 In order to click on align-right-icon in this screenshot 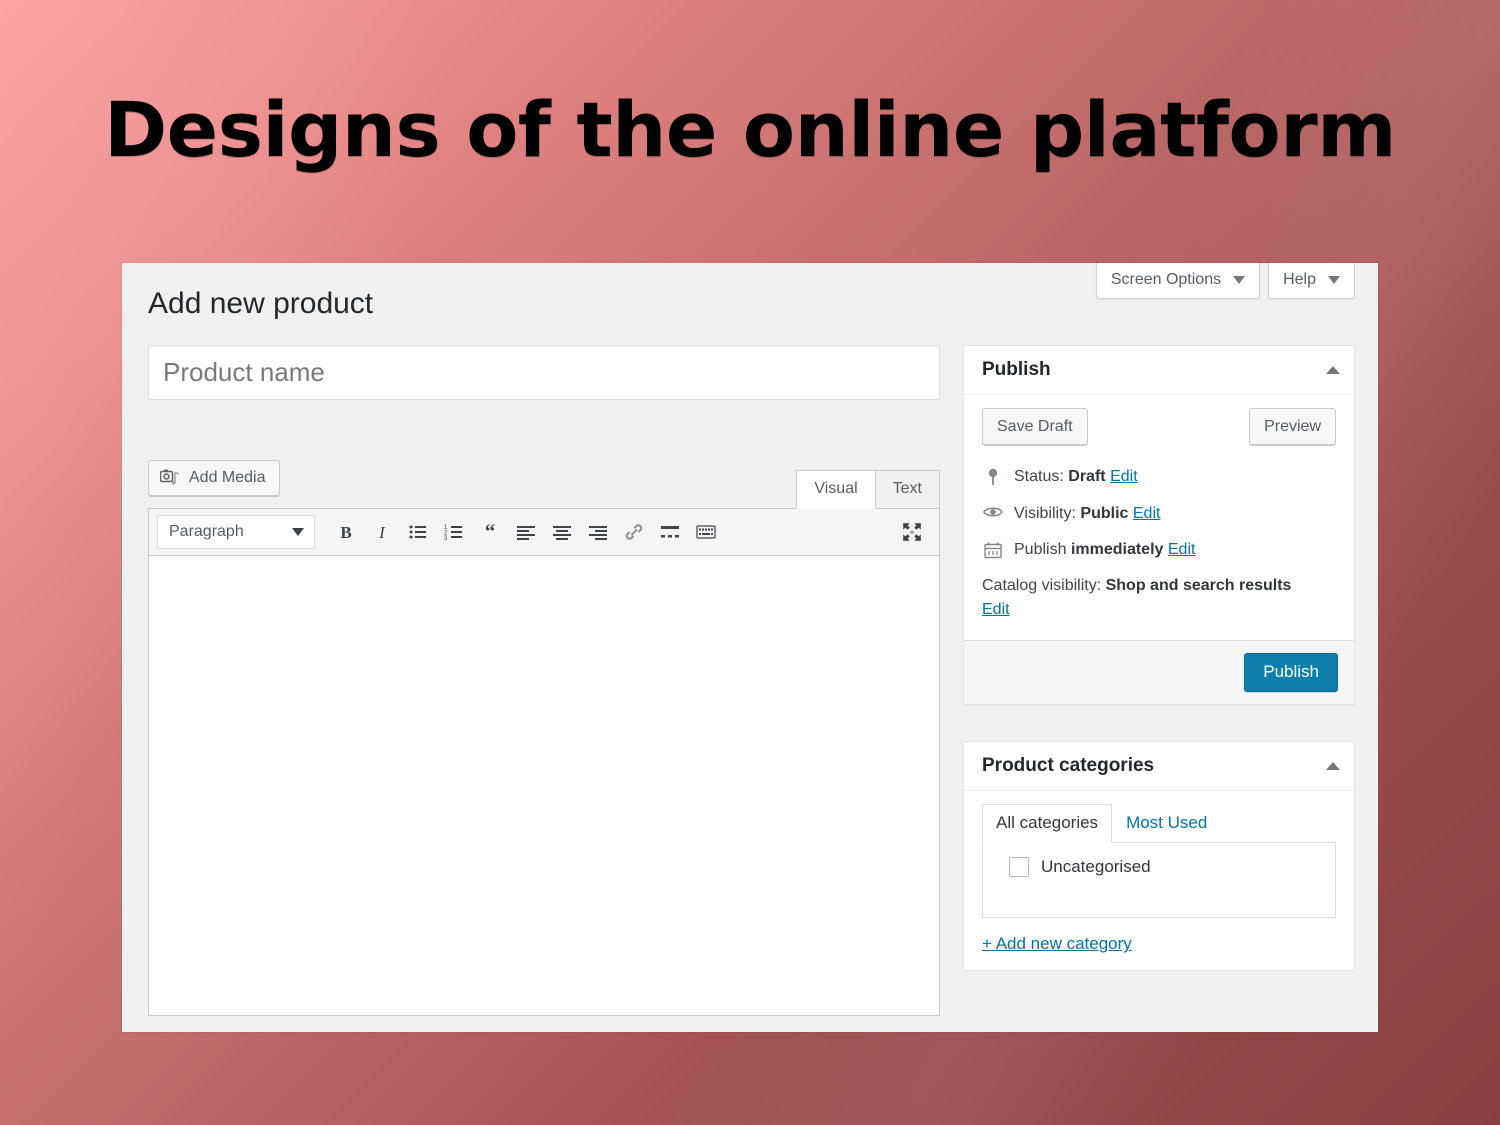, I will do `click(598, 532)`.